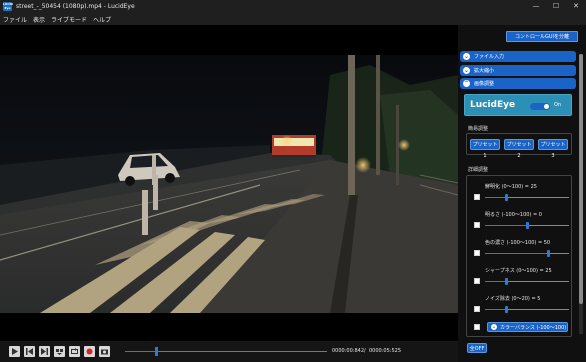 This screenshot has width=586, height=362. I want to click on denoise-checkbox, so click(477, 309).